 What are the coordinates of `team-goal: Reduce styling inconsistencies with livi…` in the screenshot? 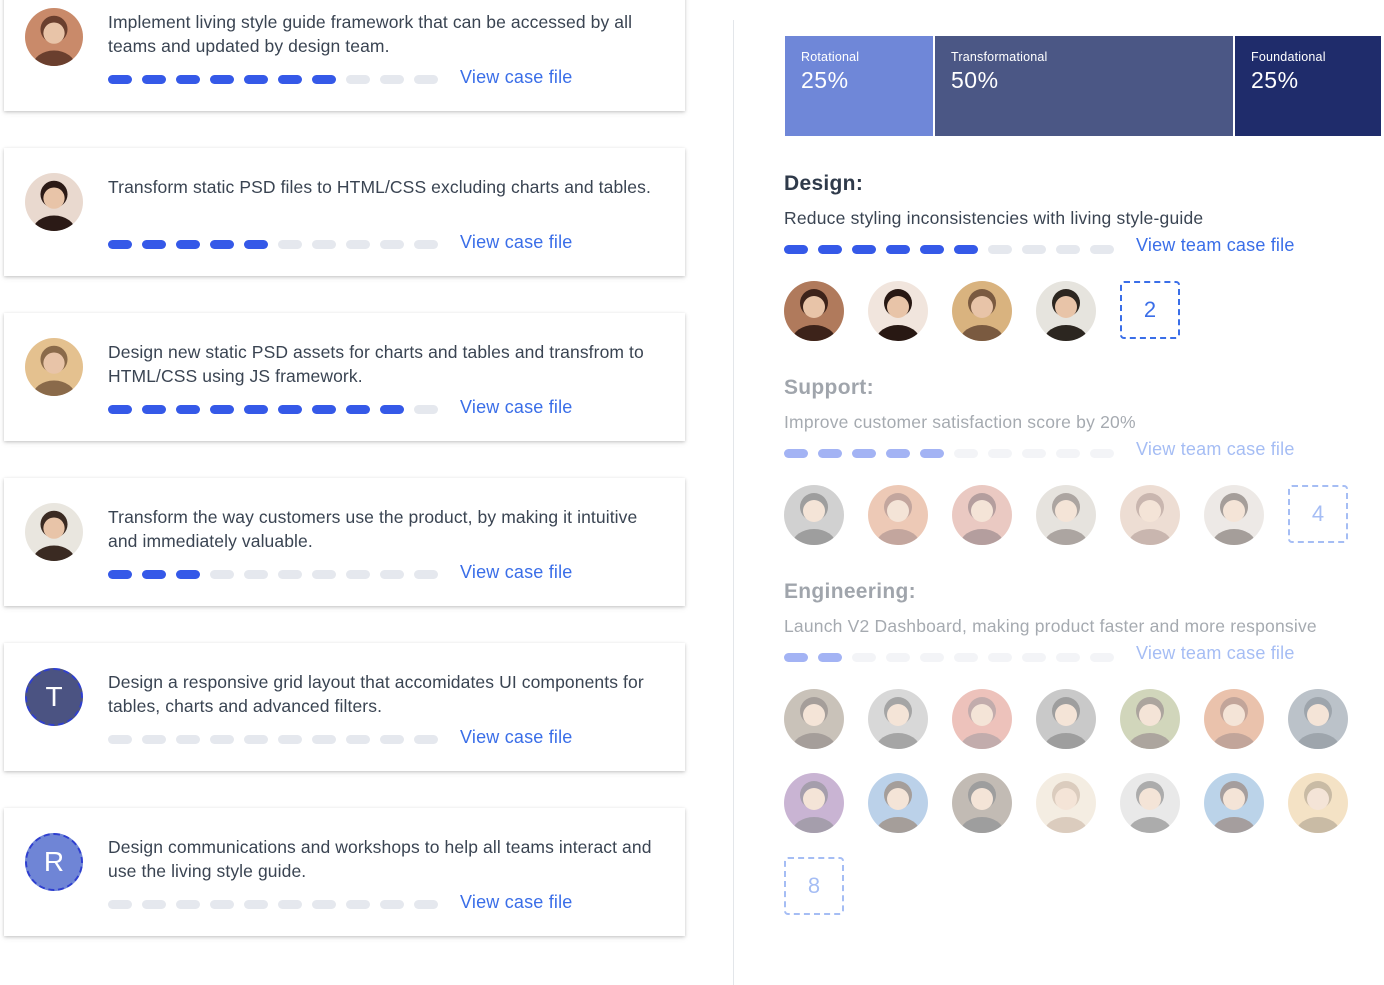 It's located at (994, 218).